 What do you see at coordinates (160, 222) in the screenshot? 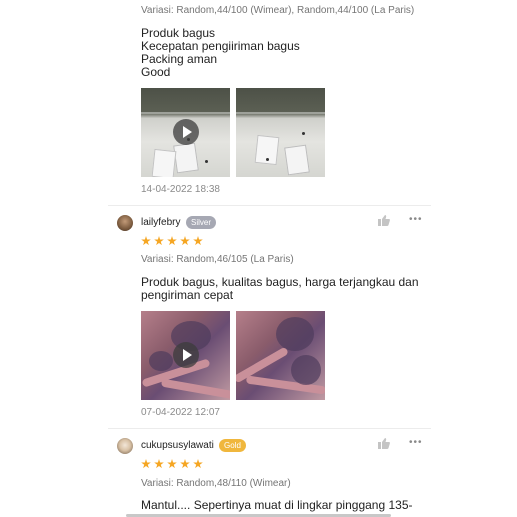
I see `reviewer-username: lailyfebry` at bounding box center [160, 222].